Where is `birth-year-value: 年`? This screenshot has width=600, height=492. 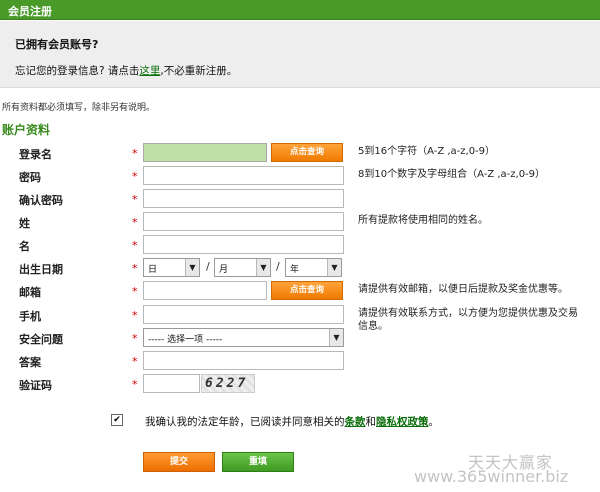 birth-year-value: 年 is located at coordinates (295, 270).